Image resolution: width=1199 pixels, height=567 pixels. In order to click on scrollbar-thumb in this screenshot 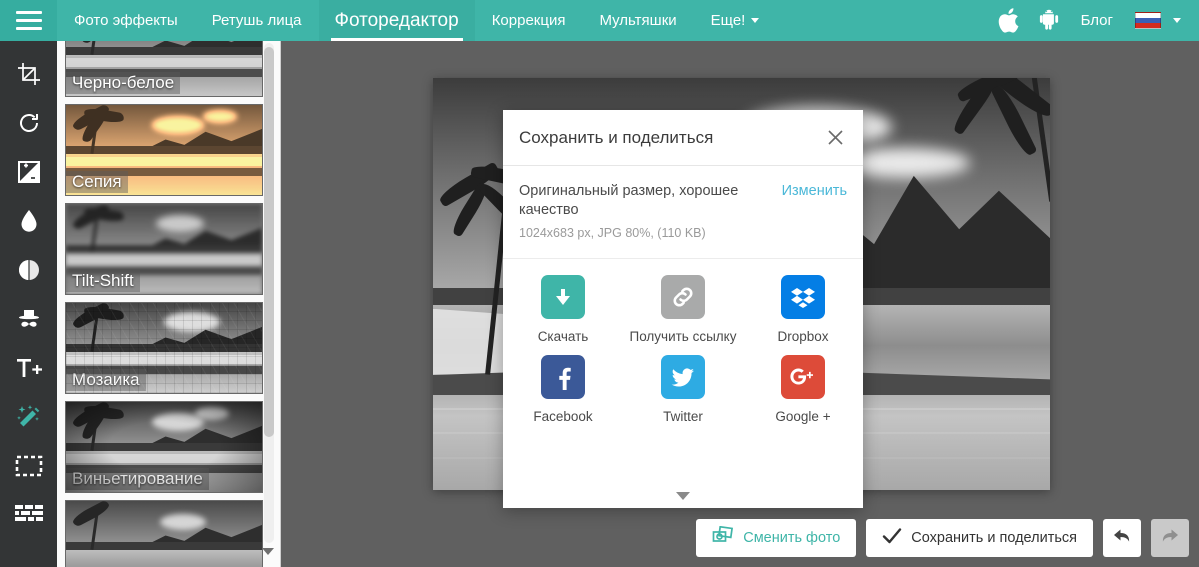, I will do `click(269, 242)`.